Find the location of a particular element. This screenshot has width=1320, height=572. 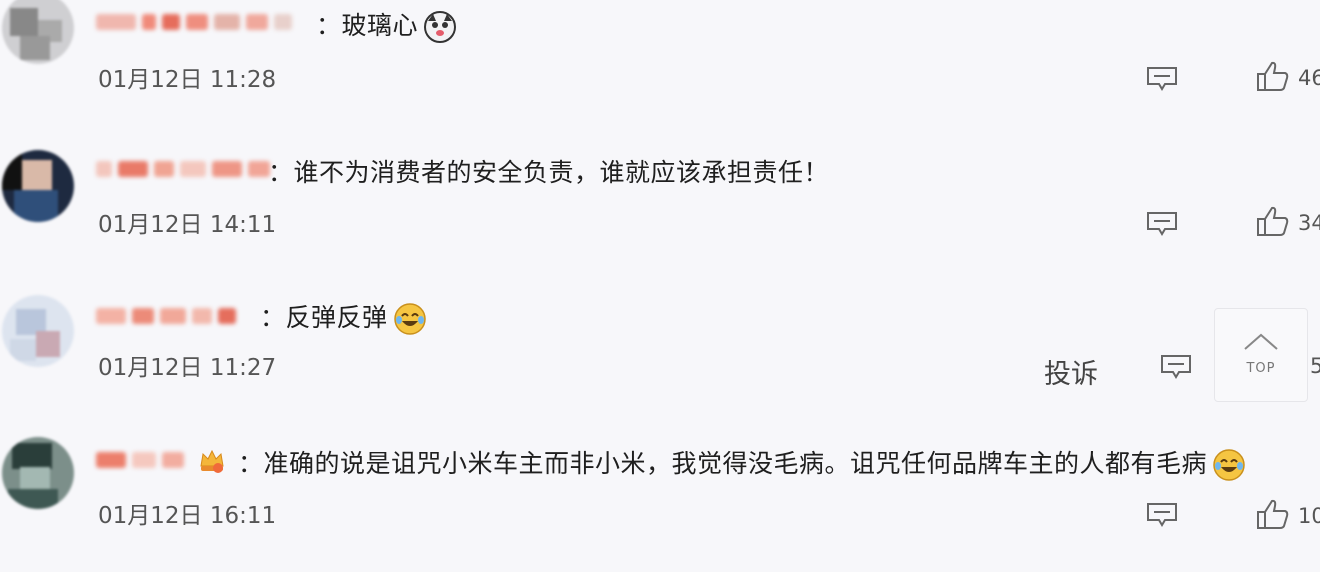

like-count: 10 is located at coordinates (1309, 516).